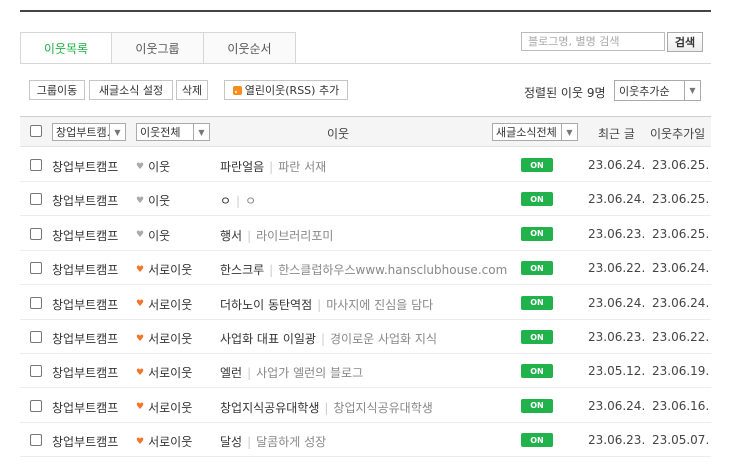  What do you see at coordinates (292, 90) in the screenshot?
I see `rss-add-label: 열린이웃(RSS) 추가` at bounding box center [292, 90].